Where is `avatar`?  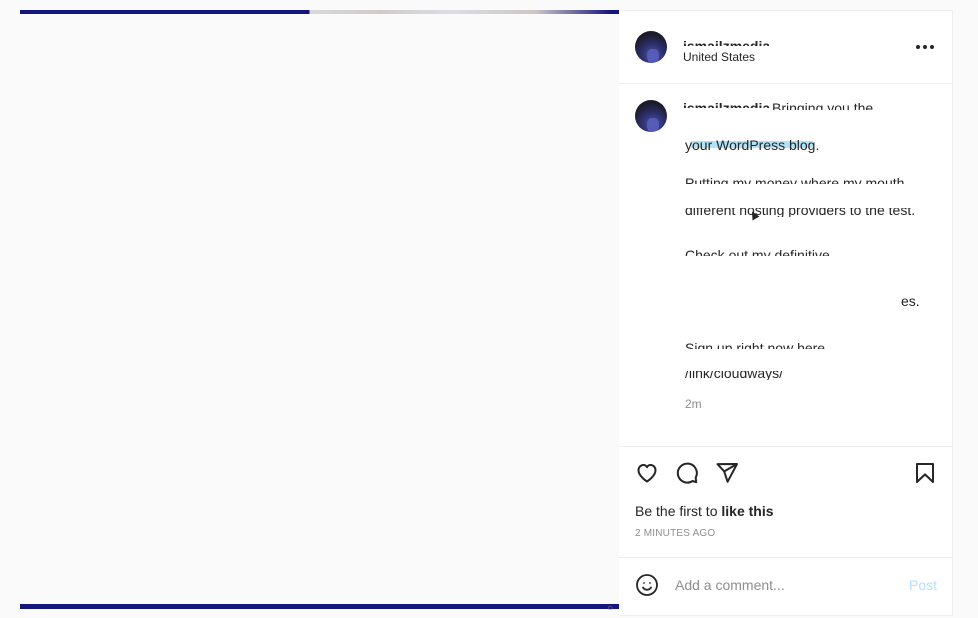
avatar is located at coordinates (651, 47).